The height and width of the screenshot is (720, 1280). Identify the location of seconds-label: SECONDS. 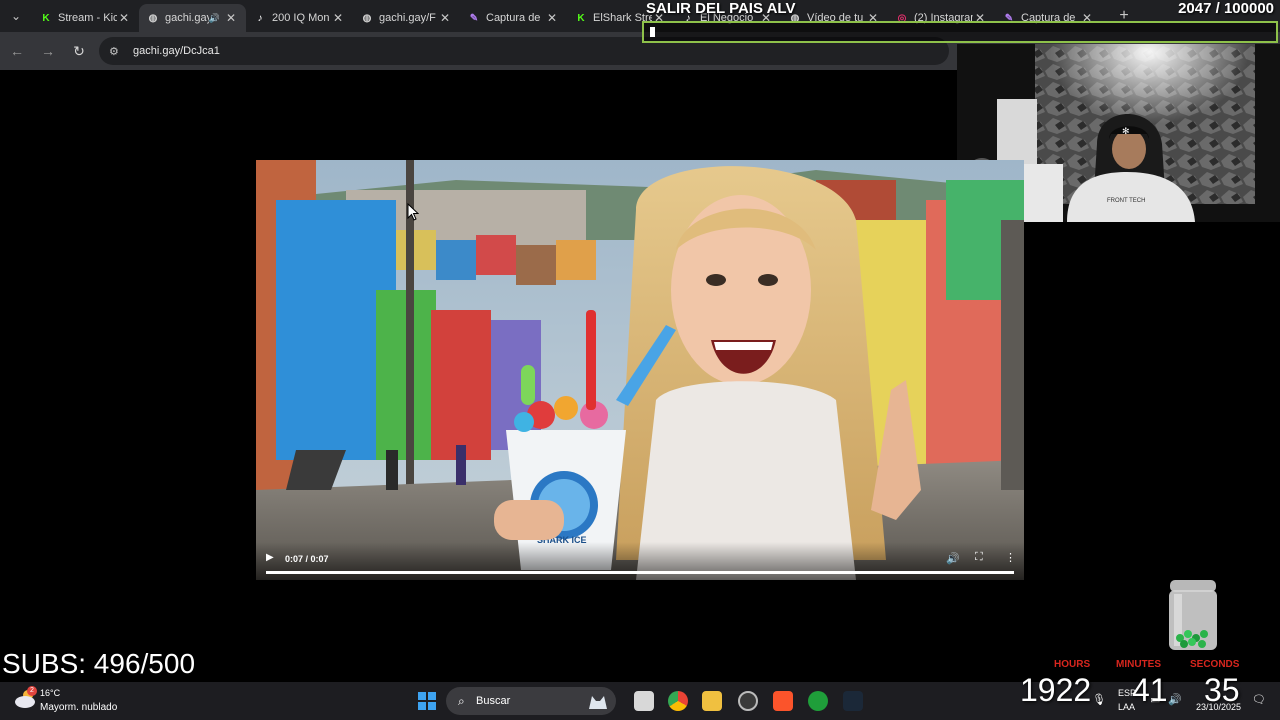
(1215, 664).